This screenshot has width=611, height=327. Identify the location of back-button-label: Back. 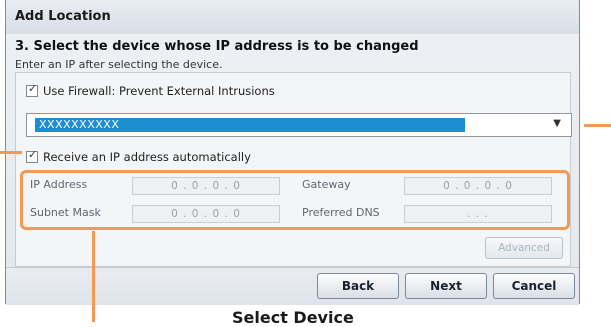
(358, 286).